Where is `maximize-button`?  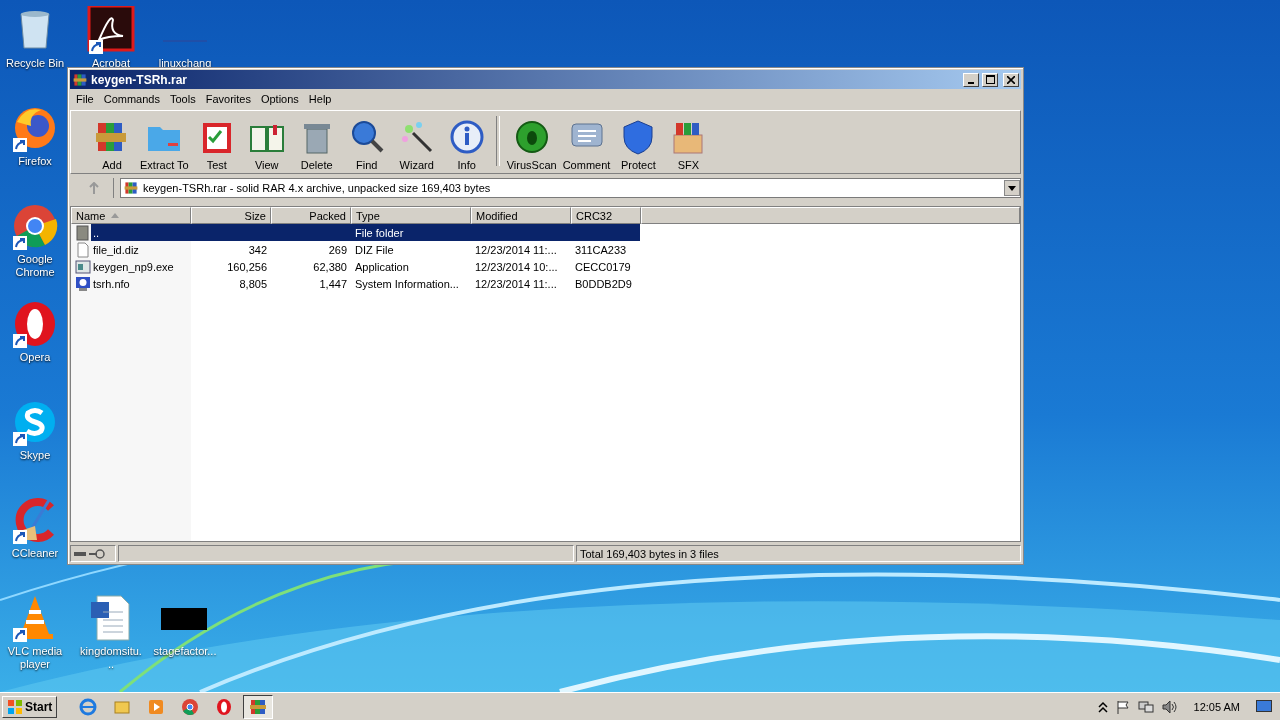
maximize-button is located at coordinates (990, 79).